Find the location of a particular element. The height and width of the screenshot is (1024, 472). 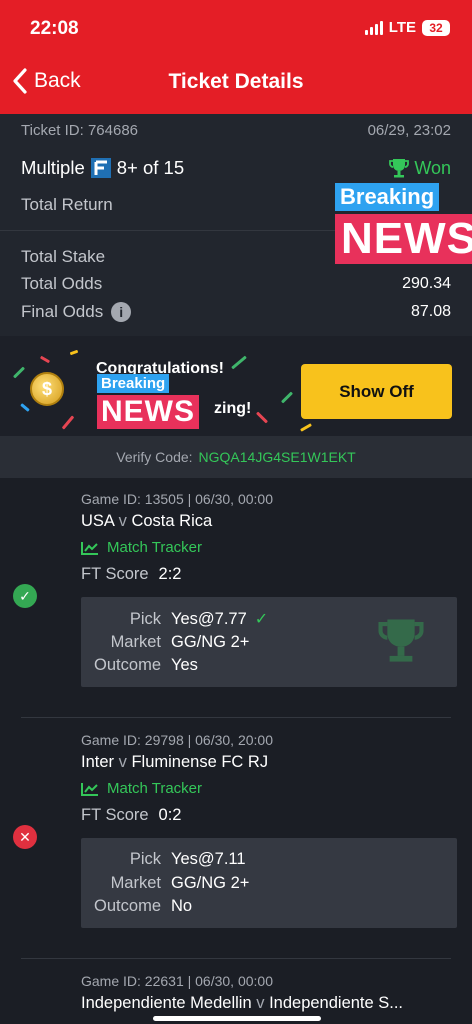

total-odds-row: Total Odds 290.34 is located at coordinates (236, 284).